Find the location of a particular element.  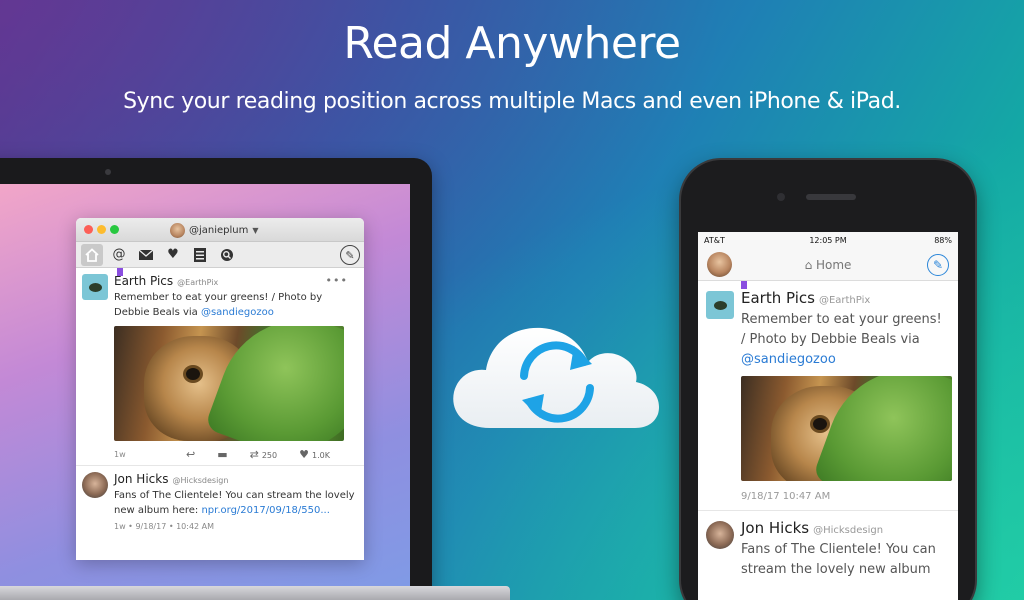

minimize-window-button is located at coordinates (101, 229).